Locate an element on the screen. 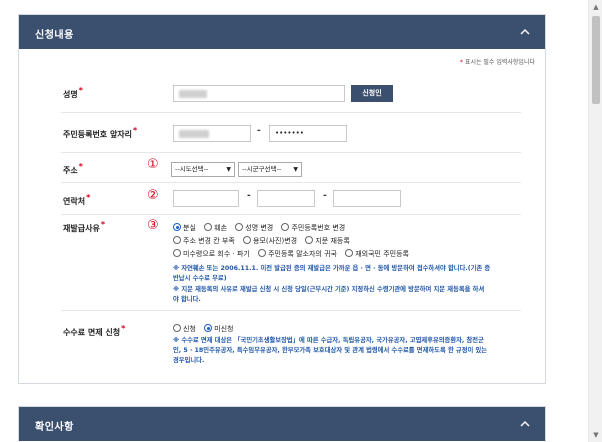 The height and width of the screenshot is (442, 602). contact-row: 연락처* ② - - is located at coordinates (291, 199).